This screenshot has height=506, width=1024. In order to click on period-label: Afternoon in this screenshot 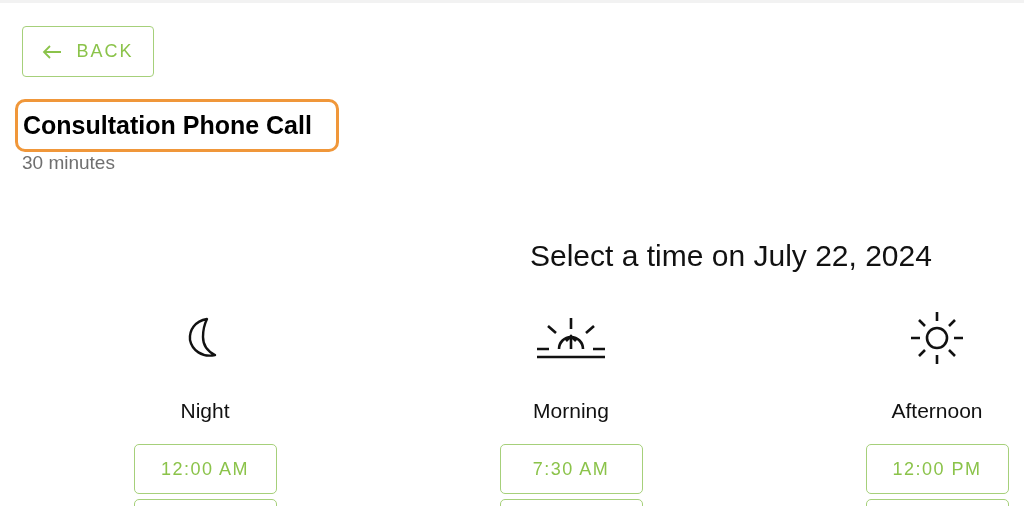, I will do `click(937, 411)`.